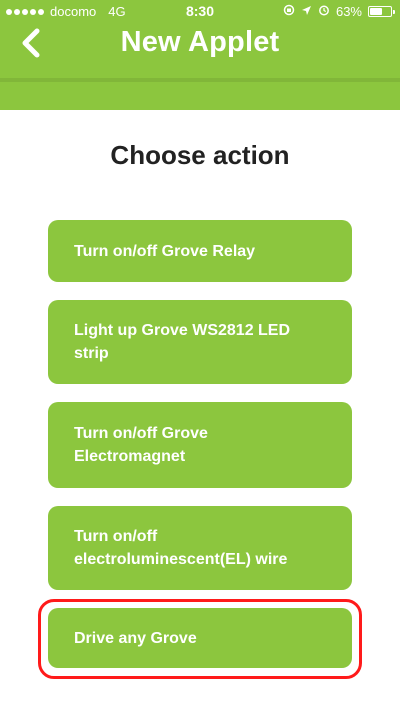 This screenshot has width=400, height=711. Describe the element at coordinates (348, 11) in the screenshot. I see `battery-percent: 63%` at that location.